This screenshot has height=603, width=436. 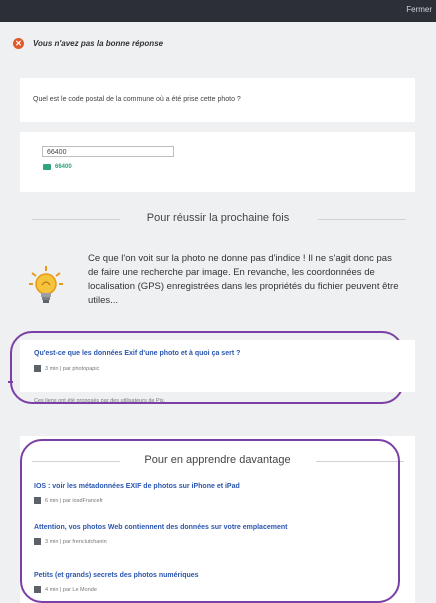 What do you see at coordinates (419, 9) in the screenshot?
I see `close-button: Fermer` at bounding box center [419, 9].